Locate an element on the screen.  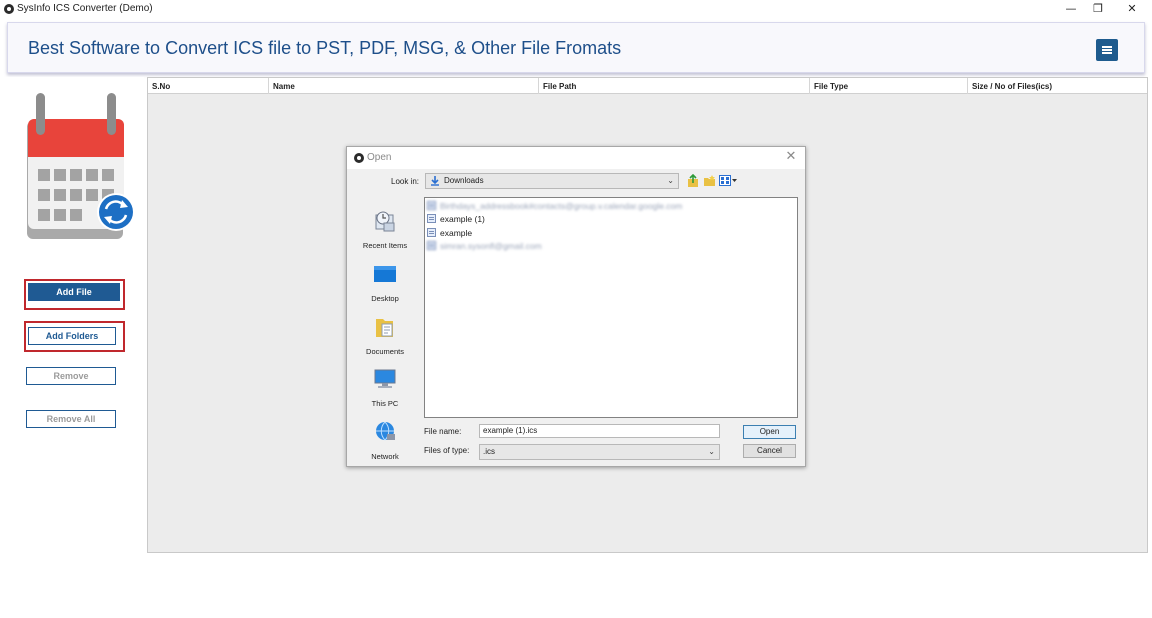
place-recent-items: Recent Items is located at coordinates (385, 230).